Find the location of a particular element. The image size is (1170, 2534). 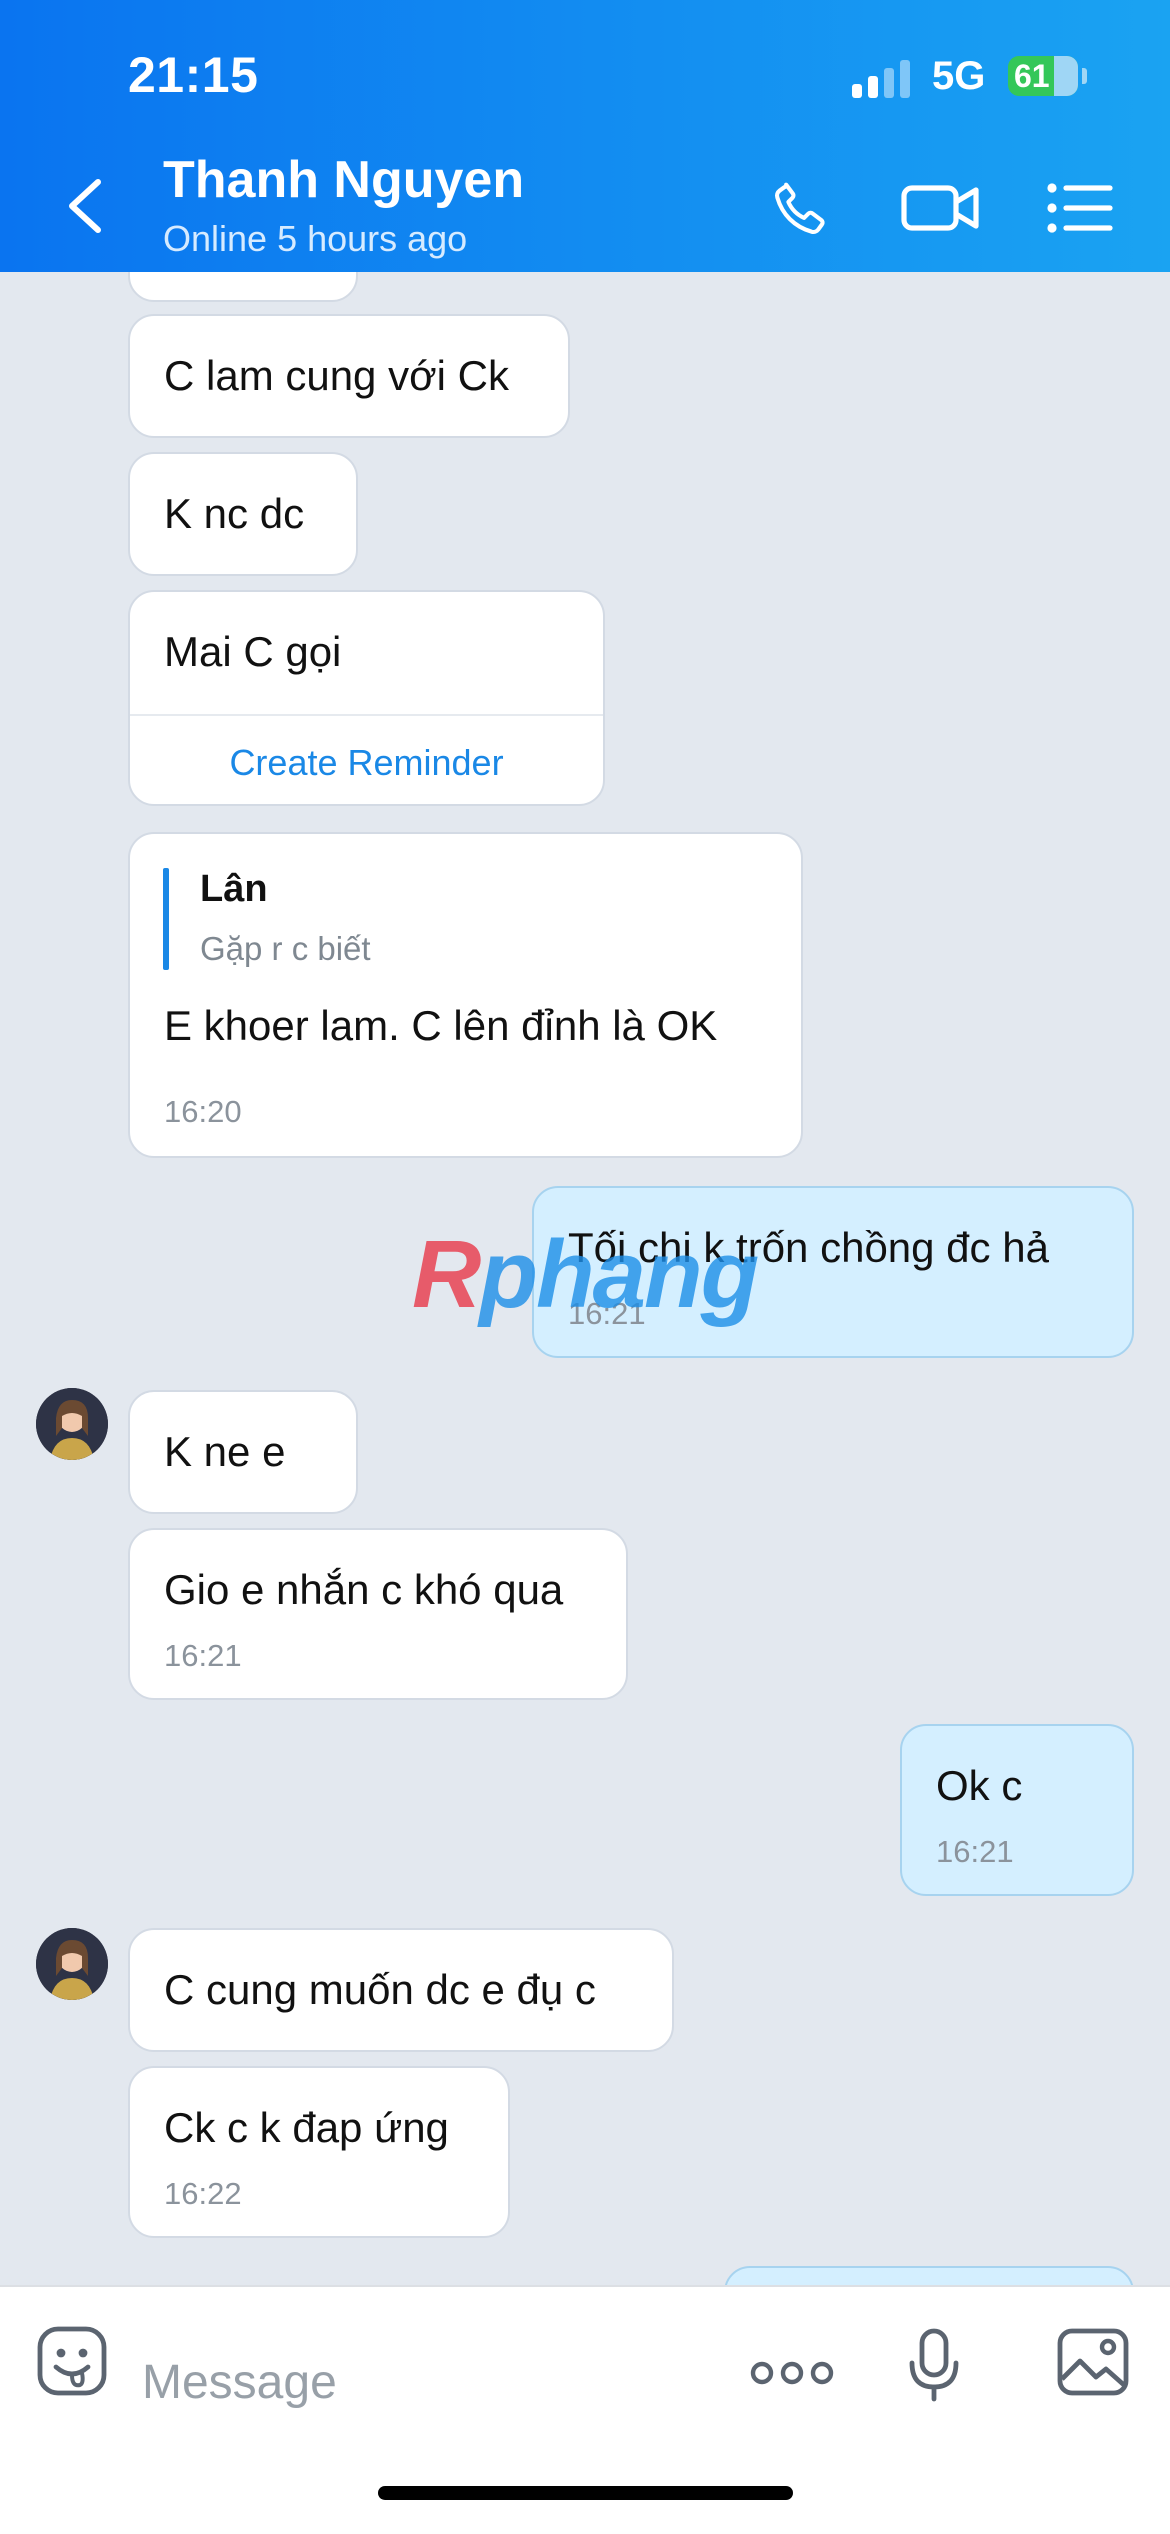

message-text: C lam cung với Ck is located at coordinates (336, 375).